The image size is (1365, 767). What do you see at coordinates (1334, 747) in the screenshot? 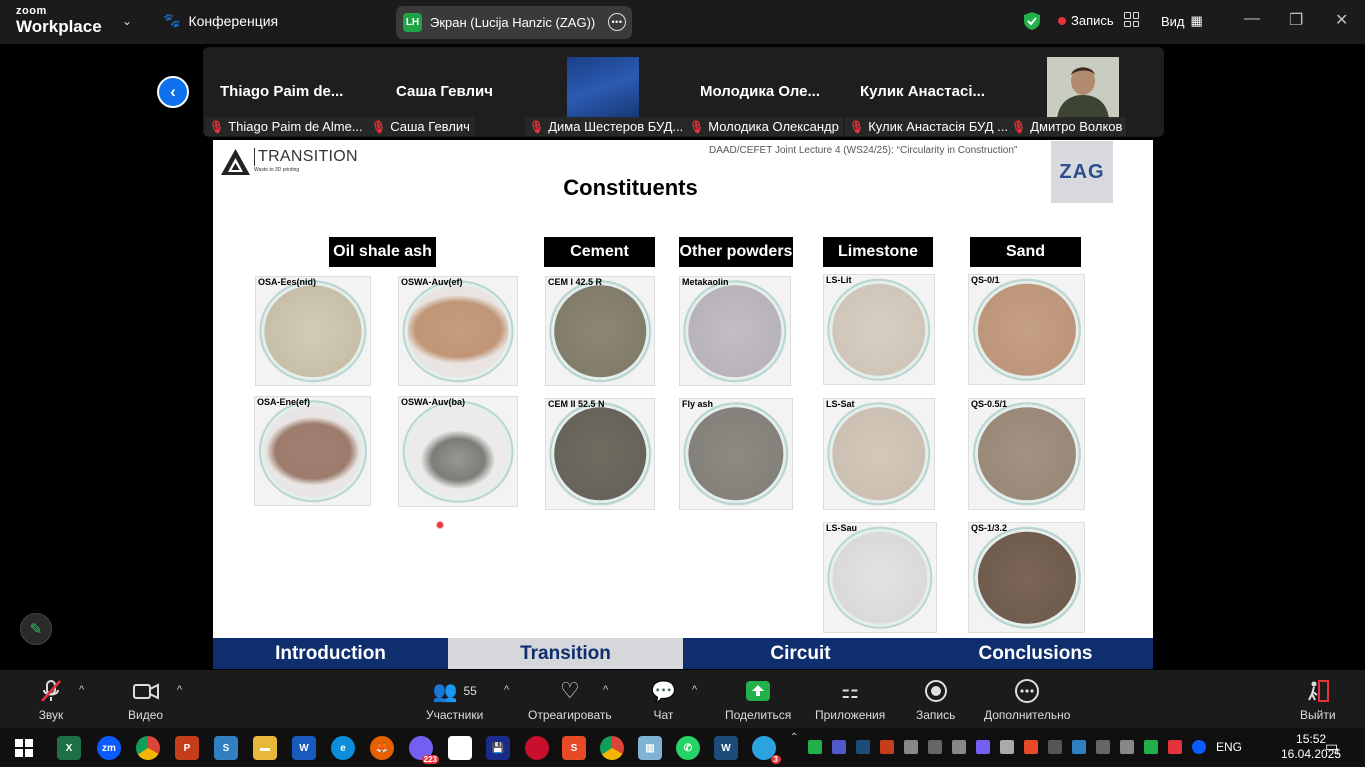
I see `notifications-icon: ▭4` at bounding box center [1334, 747].